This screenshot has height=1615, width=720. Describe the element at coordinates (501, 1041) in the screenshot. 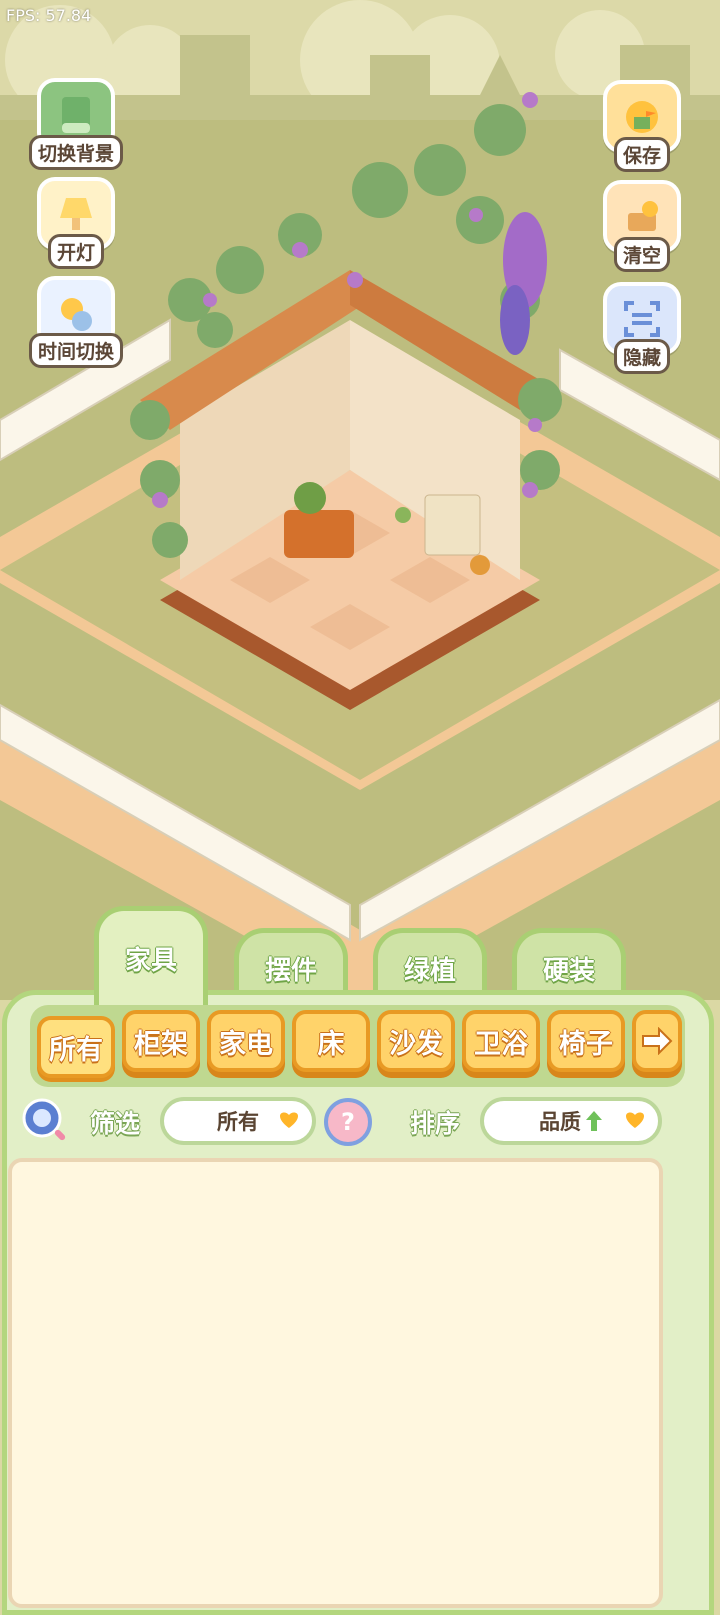

I see `category-bathroom: 卫浴` at that location.